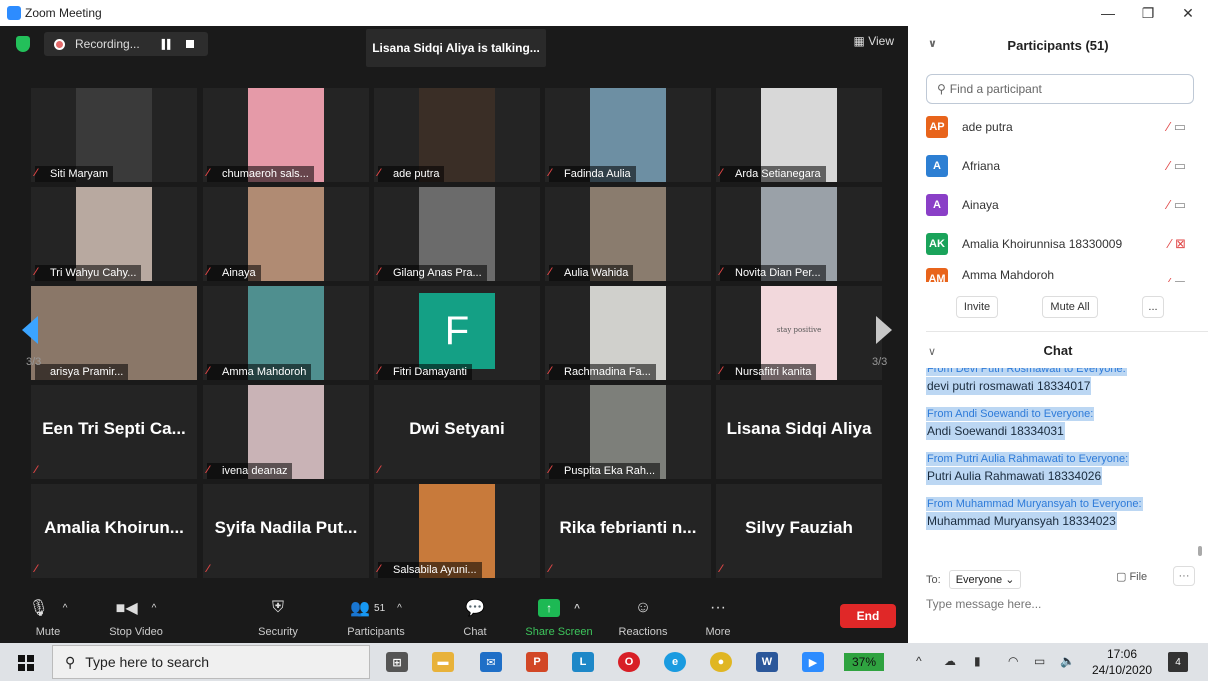 This screenshot has height=681, width=1208. What do you see at coordinates (1178, 662) in the screenshot?
I see `notifications-icon: 4` at bounding box center [1178, 662].